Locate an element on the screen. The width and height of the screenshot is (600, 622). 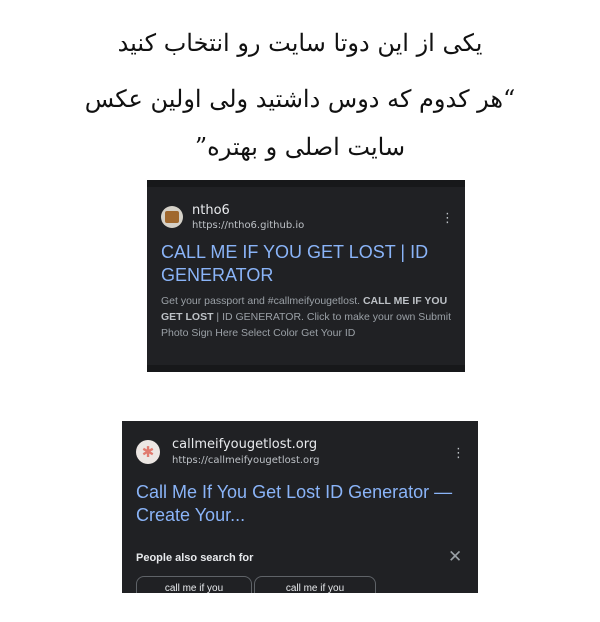
result-site-name: ntho6 is located at coordinates (211, 210).